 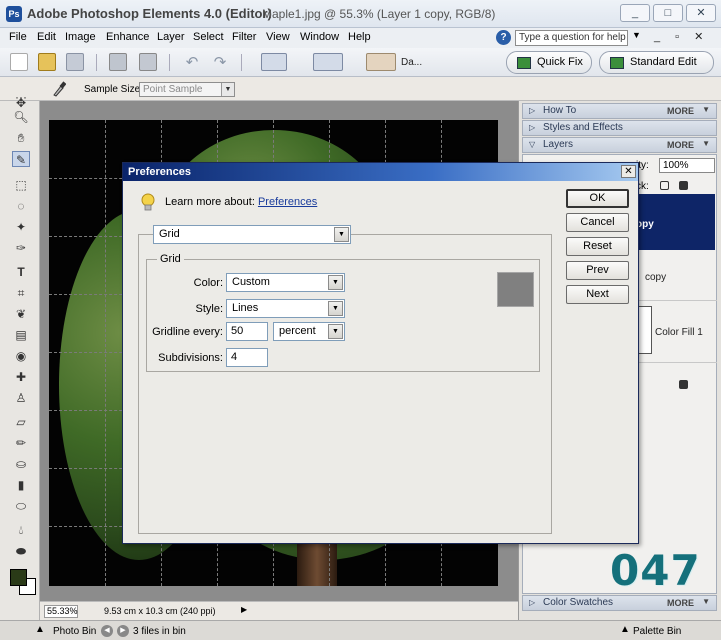 What do you see at coordinates (597, 294) in the screenshot?
I see `next-button: Next` at bounding box center [597, 294].